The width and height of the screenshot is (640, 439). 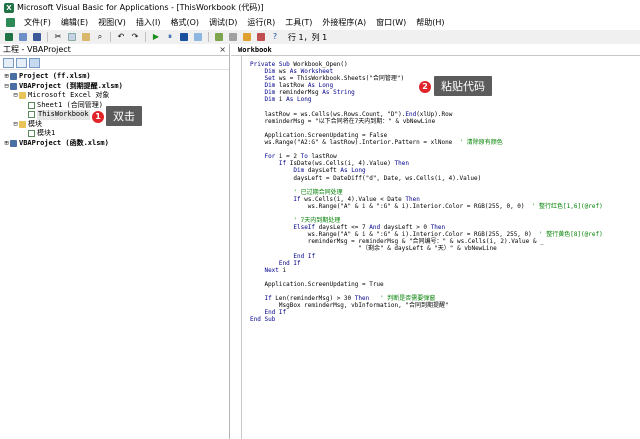 What do you see at coordinates (184, 22) in the screenshot?
I see `menu-format: 格式(O)` at bounding box center [184, 22].